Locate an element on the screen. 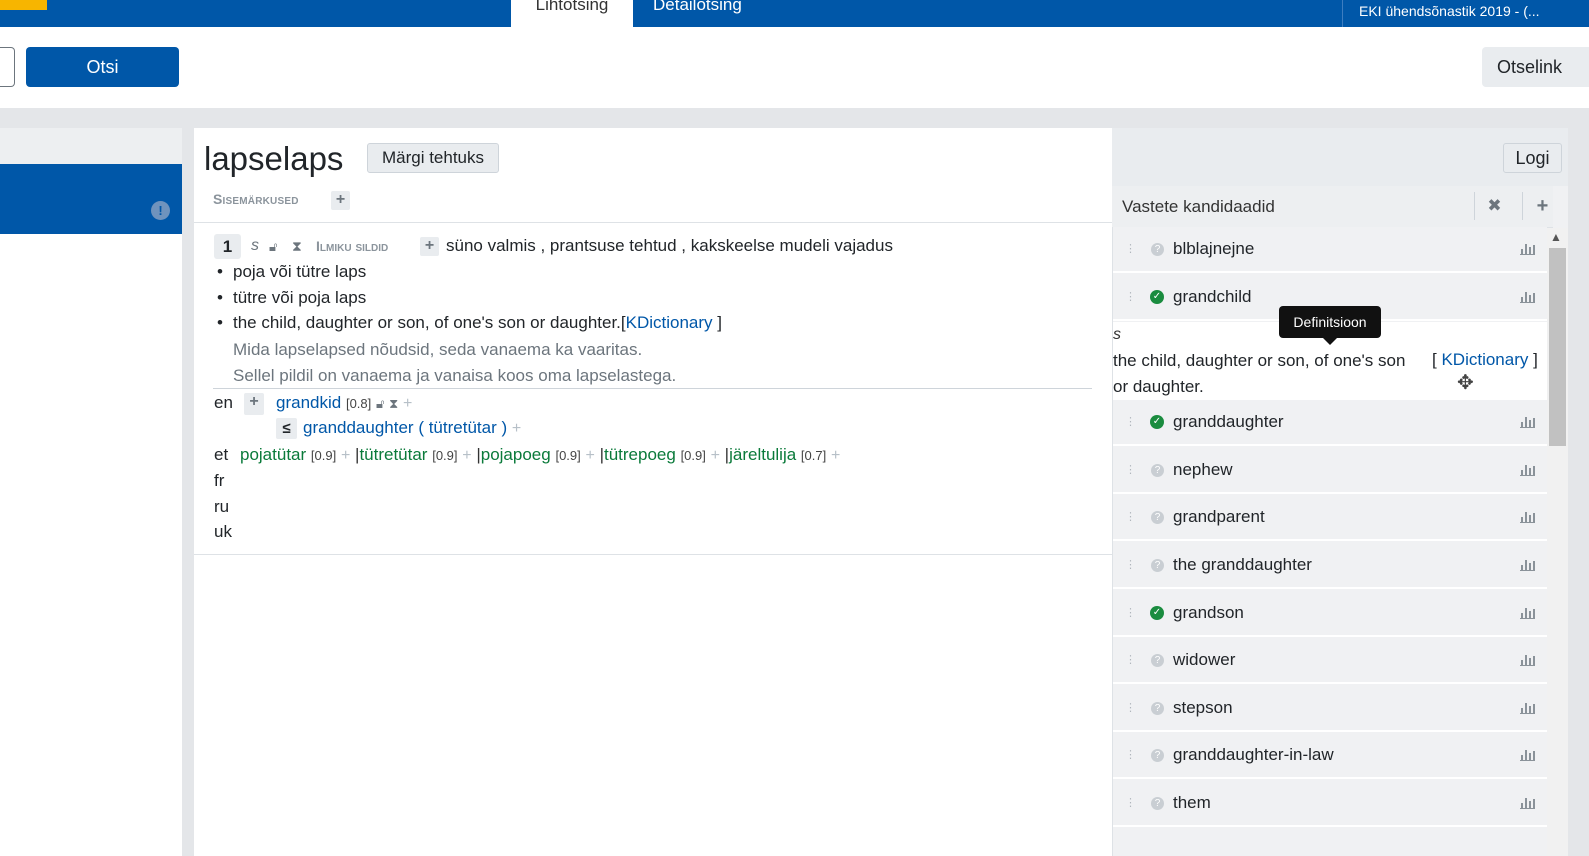 The height and width of the screenshot is (856, 1589). candidate-row: ⋮? granddaughter-in-law is located at coordinates (1330, 756).